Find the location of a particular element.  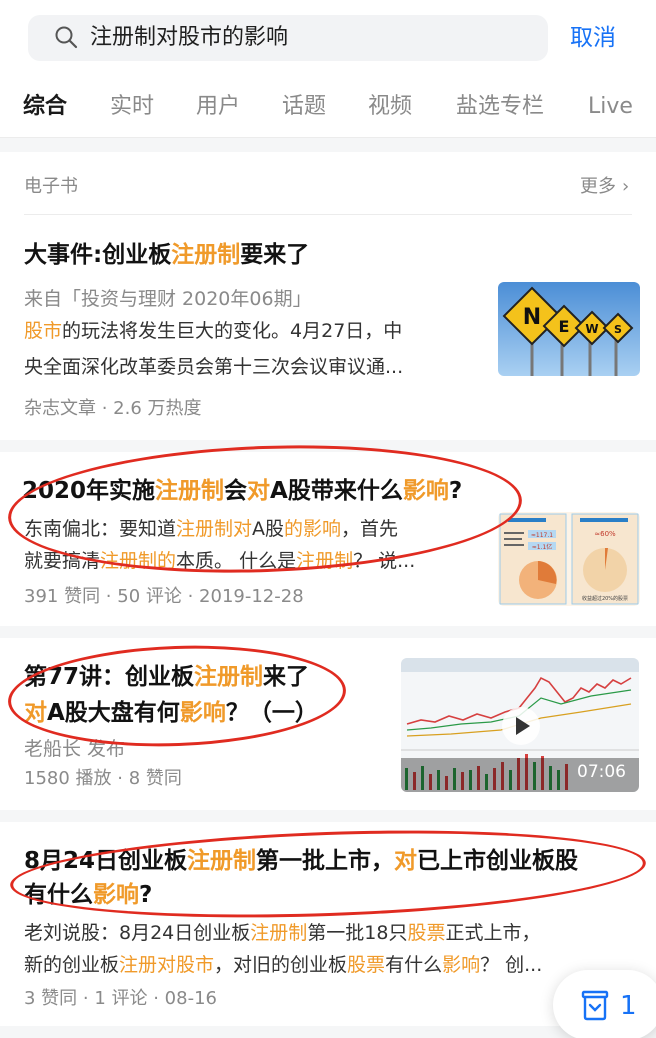

section-gap is located at coordinates (328, 145).